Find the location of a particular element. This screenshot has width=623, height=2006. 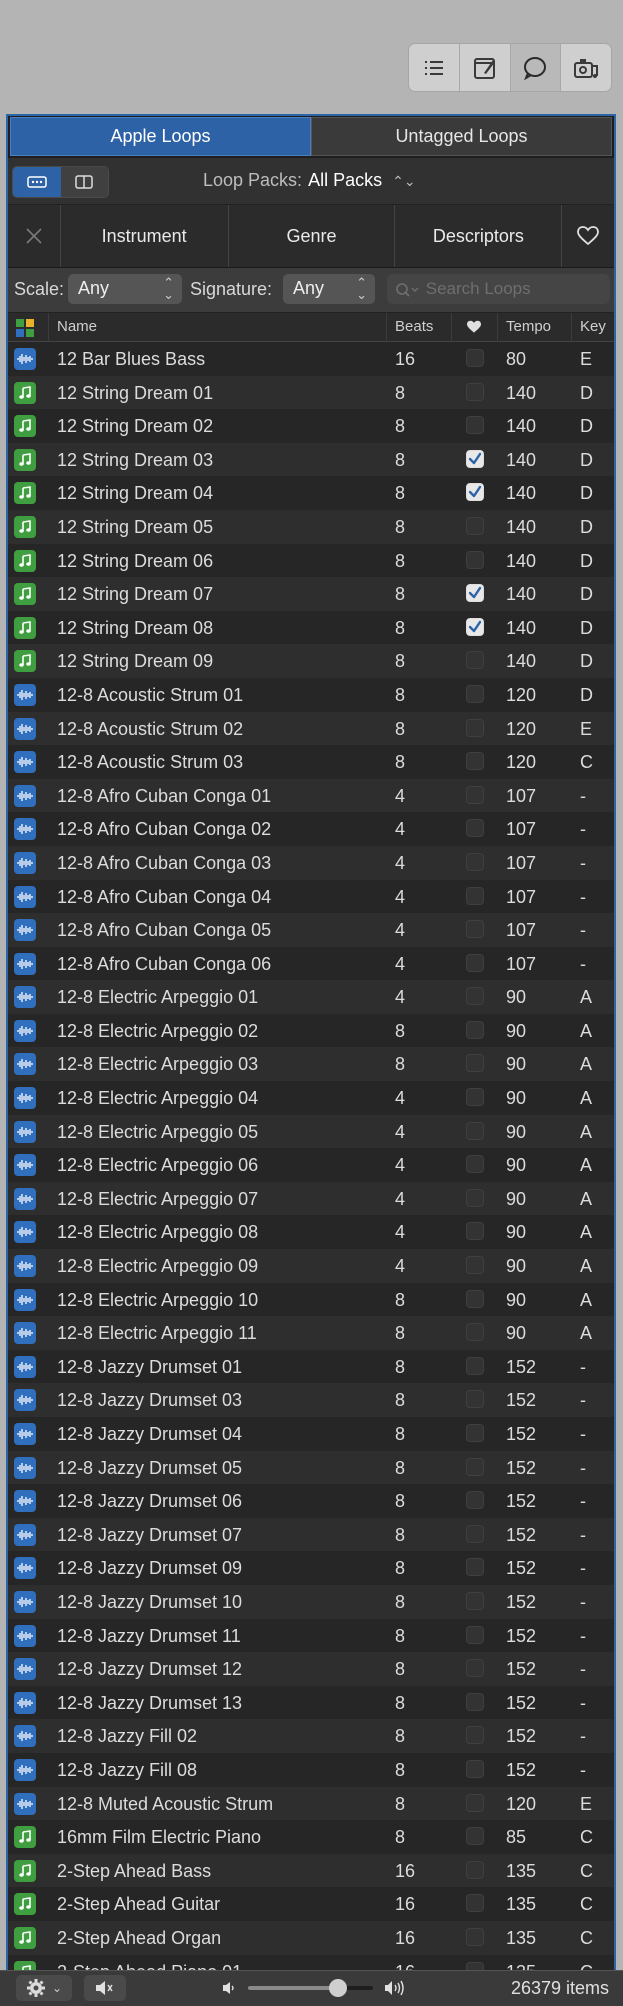

loop-row: 12-8 Electric Arpeggio 09 4 90 A is located at coordinates (311, 1266).